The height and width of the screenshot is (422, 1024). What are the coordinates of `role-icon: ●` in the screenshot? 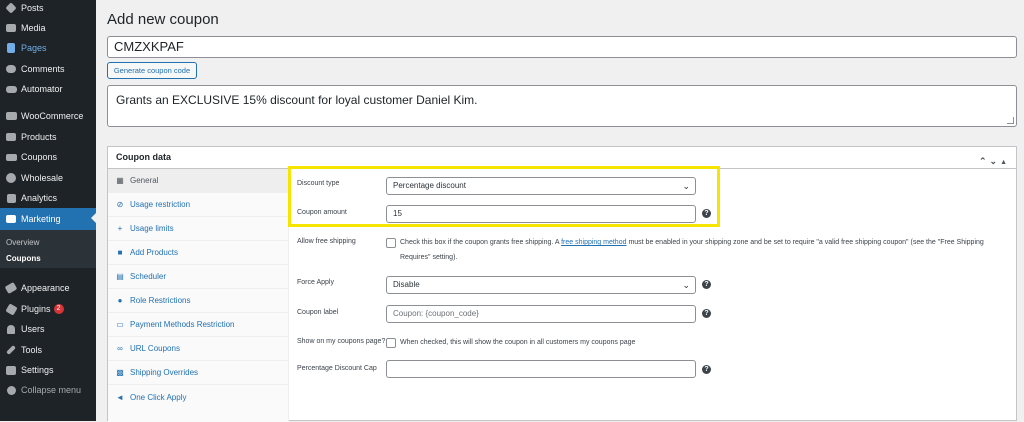 It's located at (120, 300).